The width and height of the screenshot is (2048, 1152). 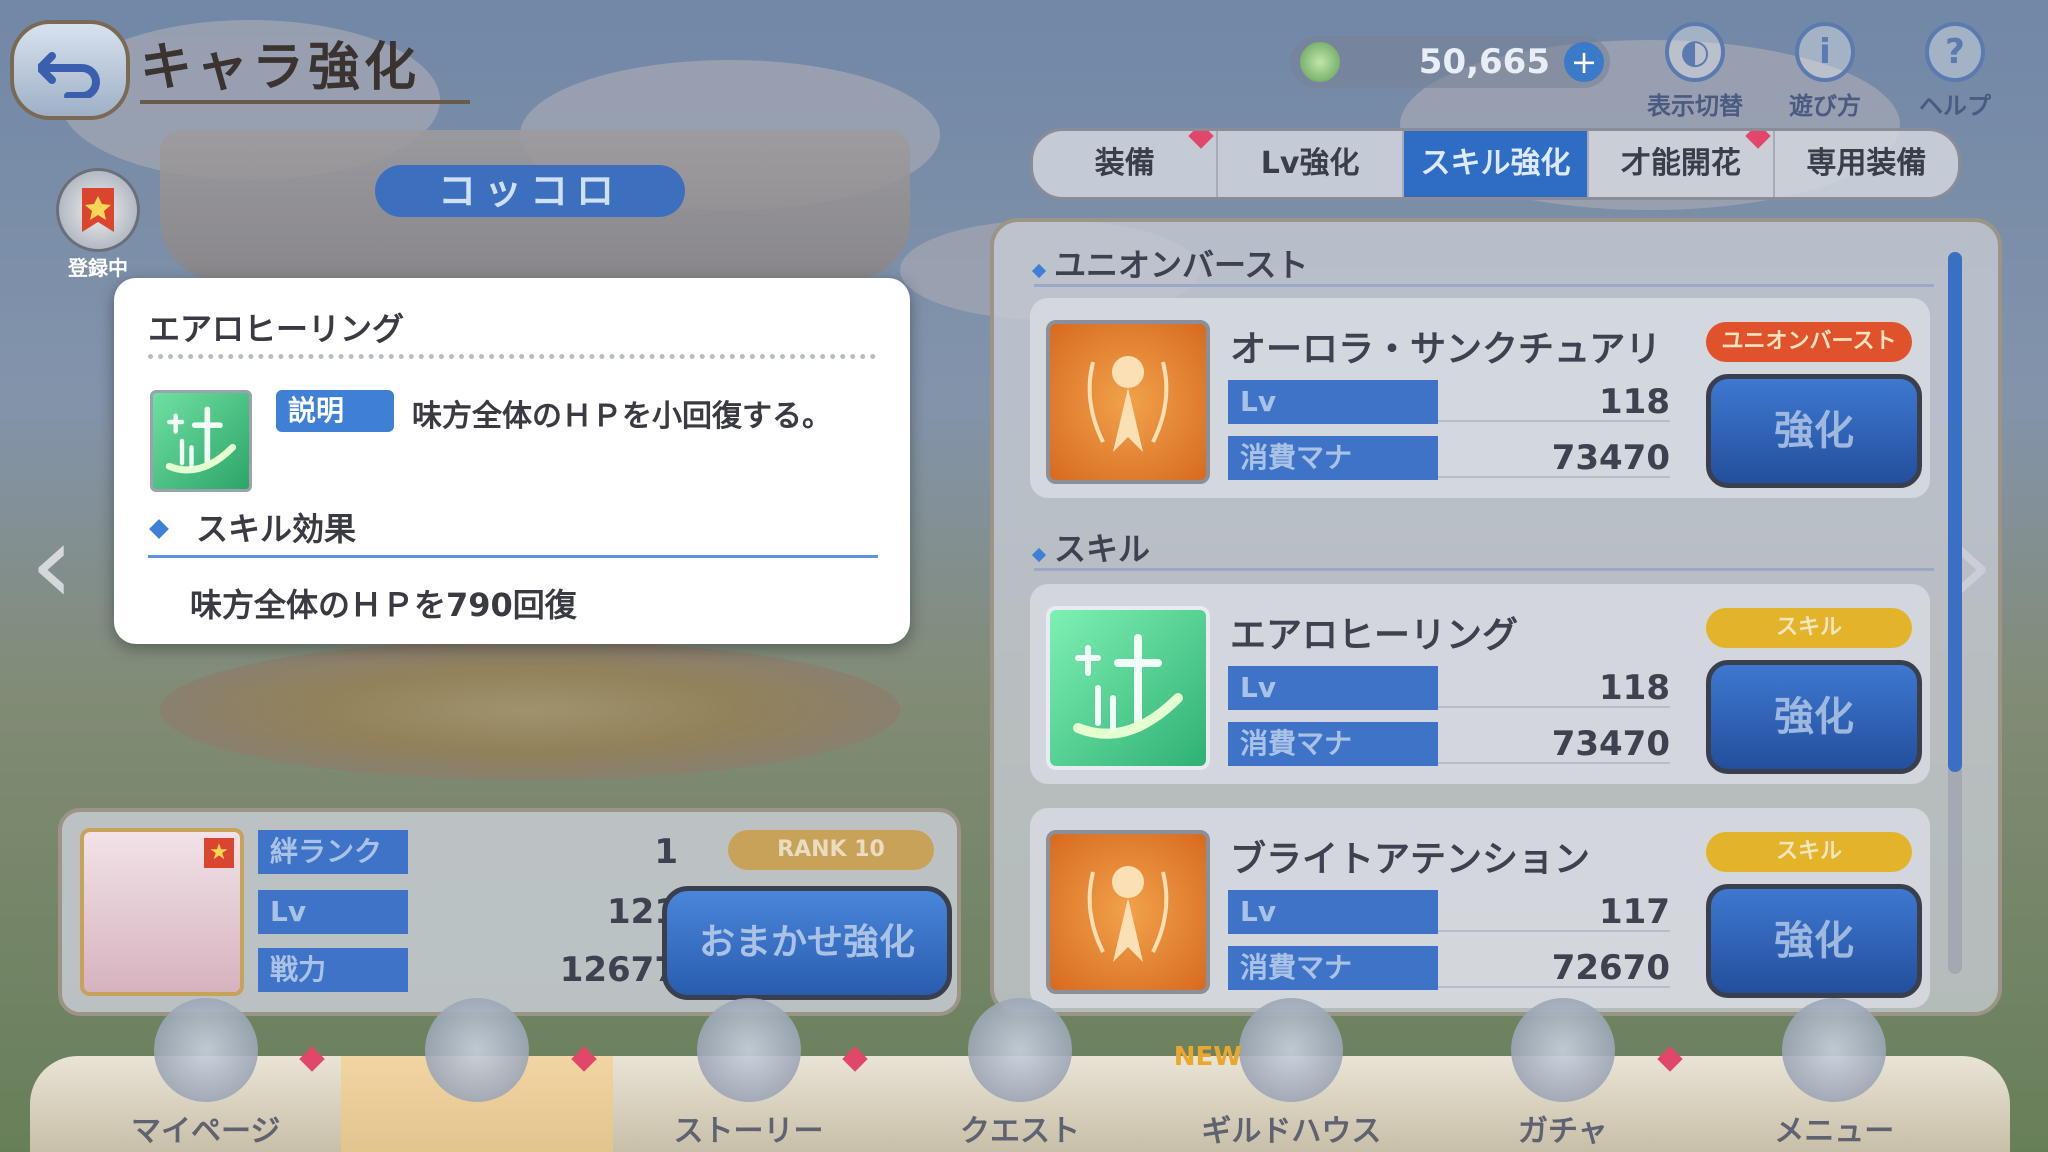 I want to click on tab-level-up-label: Lv強化, so click(x=1310, y=163).